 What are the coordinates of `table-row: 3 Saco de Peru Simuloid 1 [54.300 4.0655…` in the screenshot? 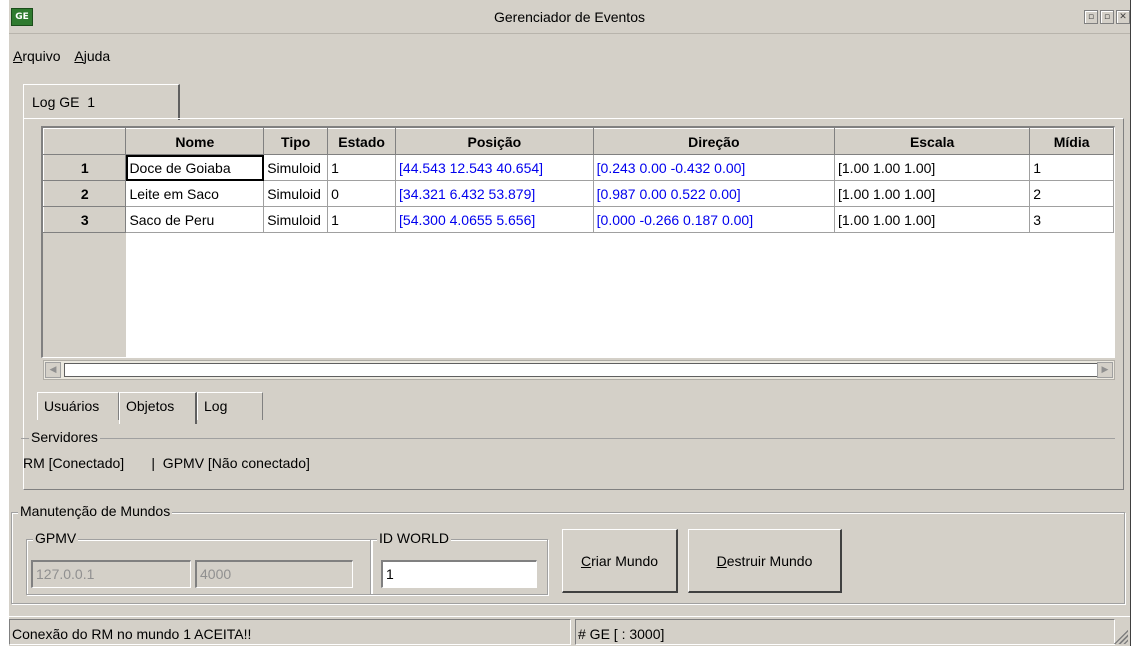 It's located at (578, 219).